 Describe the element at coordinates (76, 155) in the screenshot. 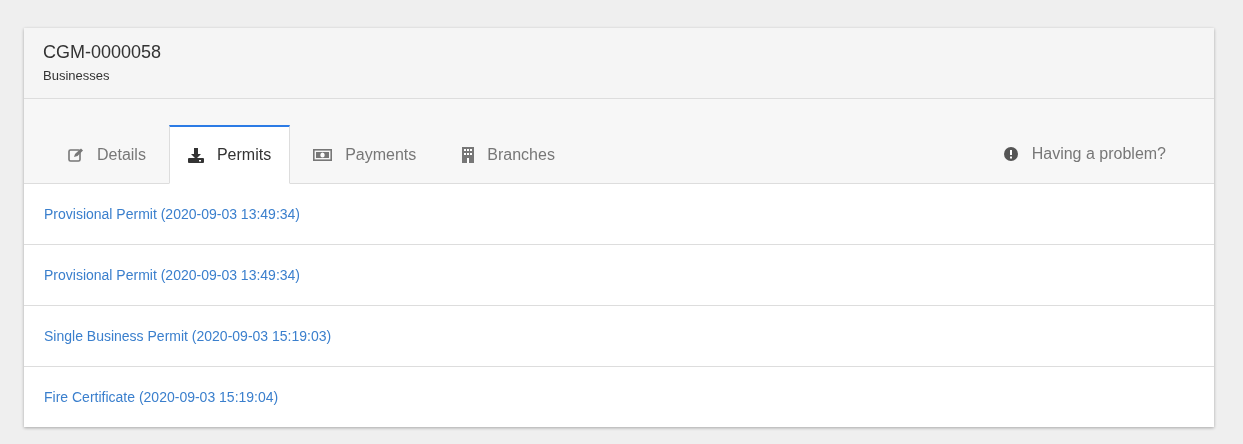

I see `edit-icon` at that location.